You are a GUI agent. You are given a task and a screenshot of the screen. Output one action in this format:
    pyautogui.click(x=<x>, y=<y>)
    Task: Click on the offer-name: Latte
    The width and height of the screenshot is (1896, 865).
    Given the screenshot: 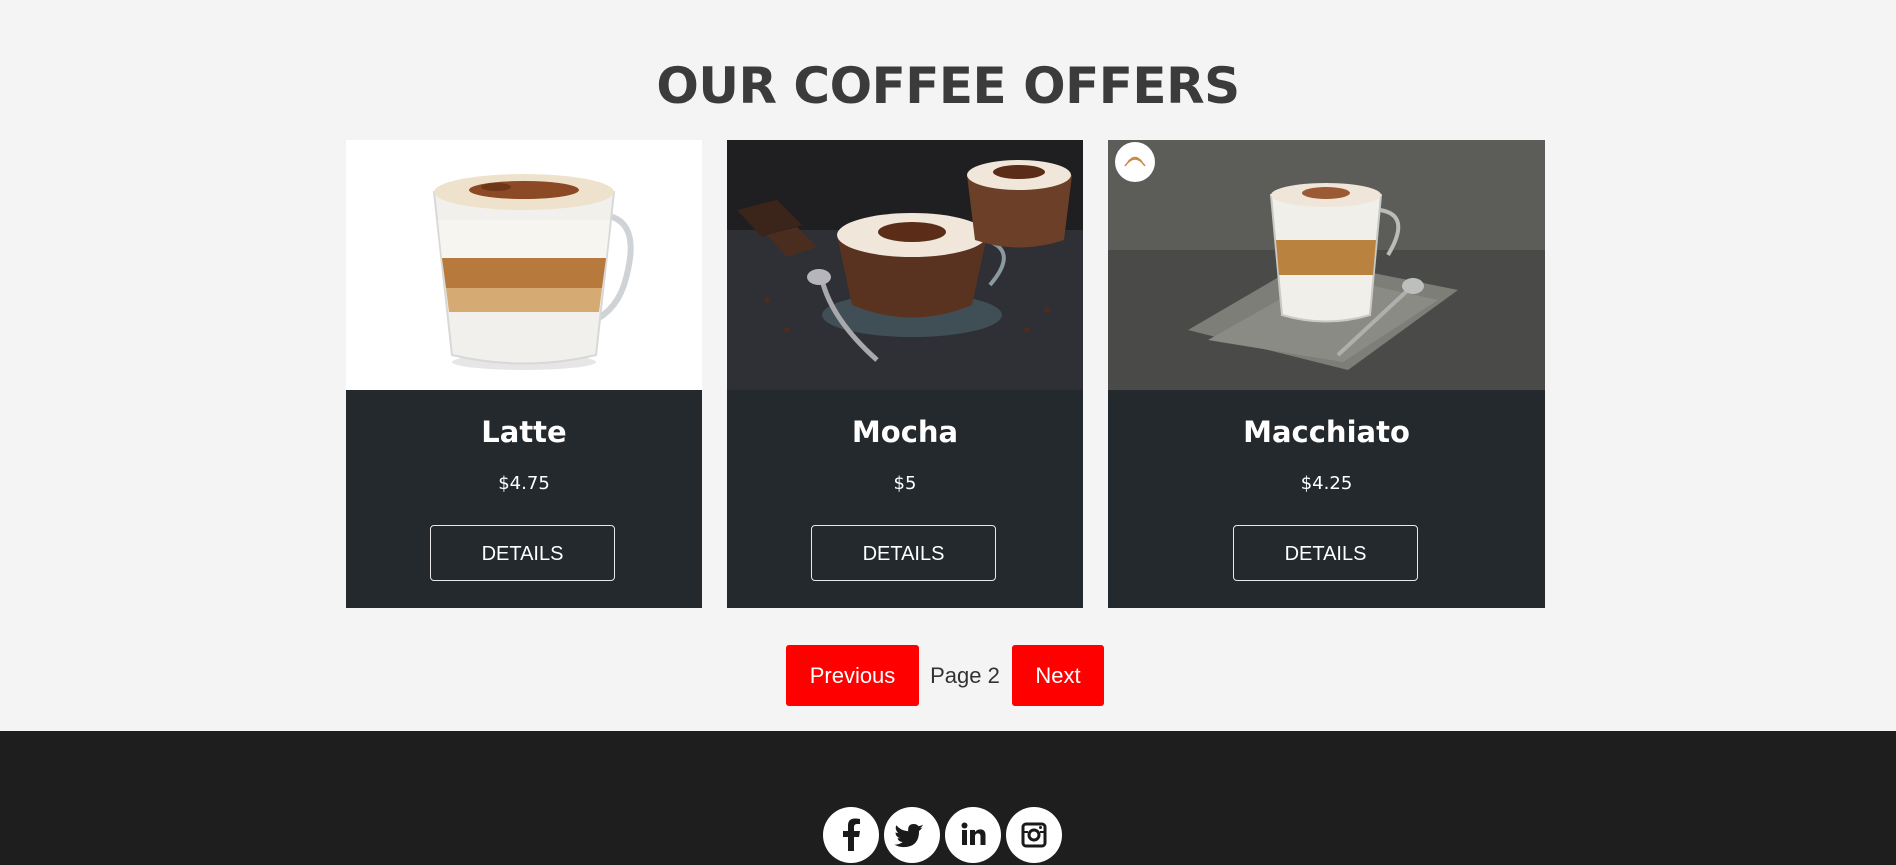 What is the action you would take?
    pyautogui.click(x=524, y=432)
    